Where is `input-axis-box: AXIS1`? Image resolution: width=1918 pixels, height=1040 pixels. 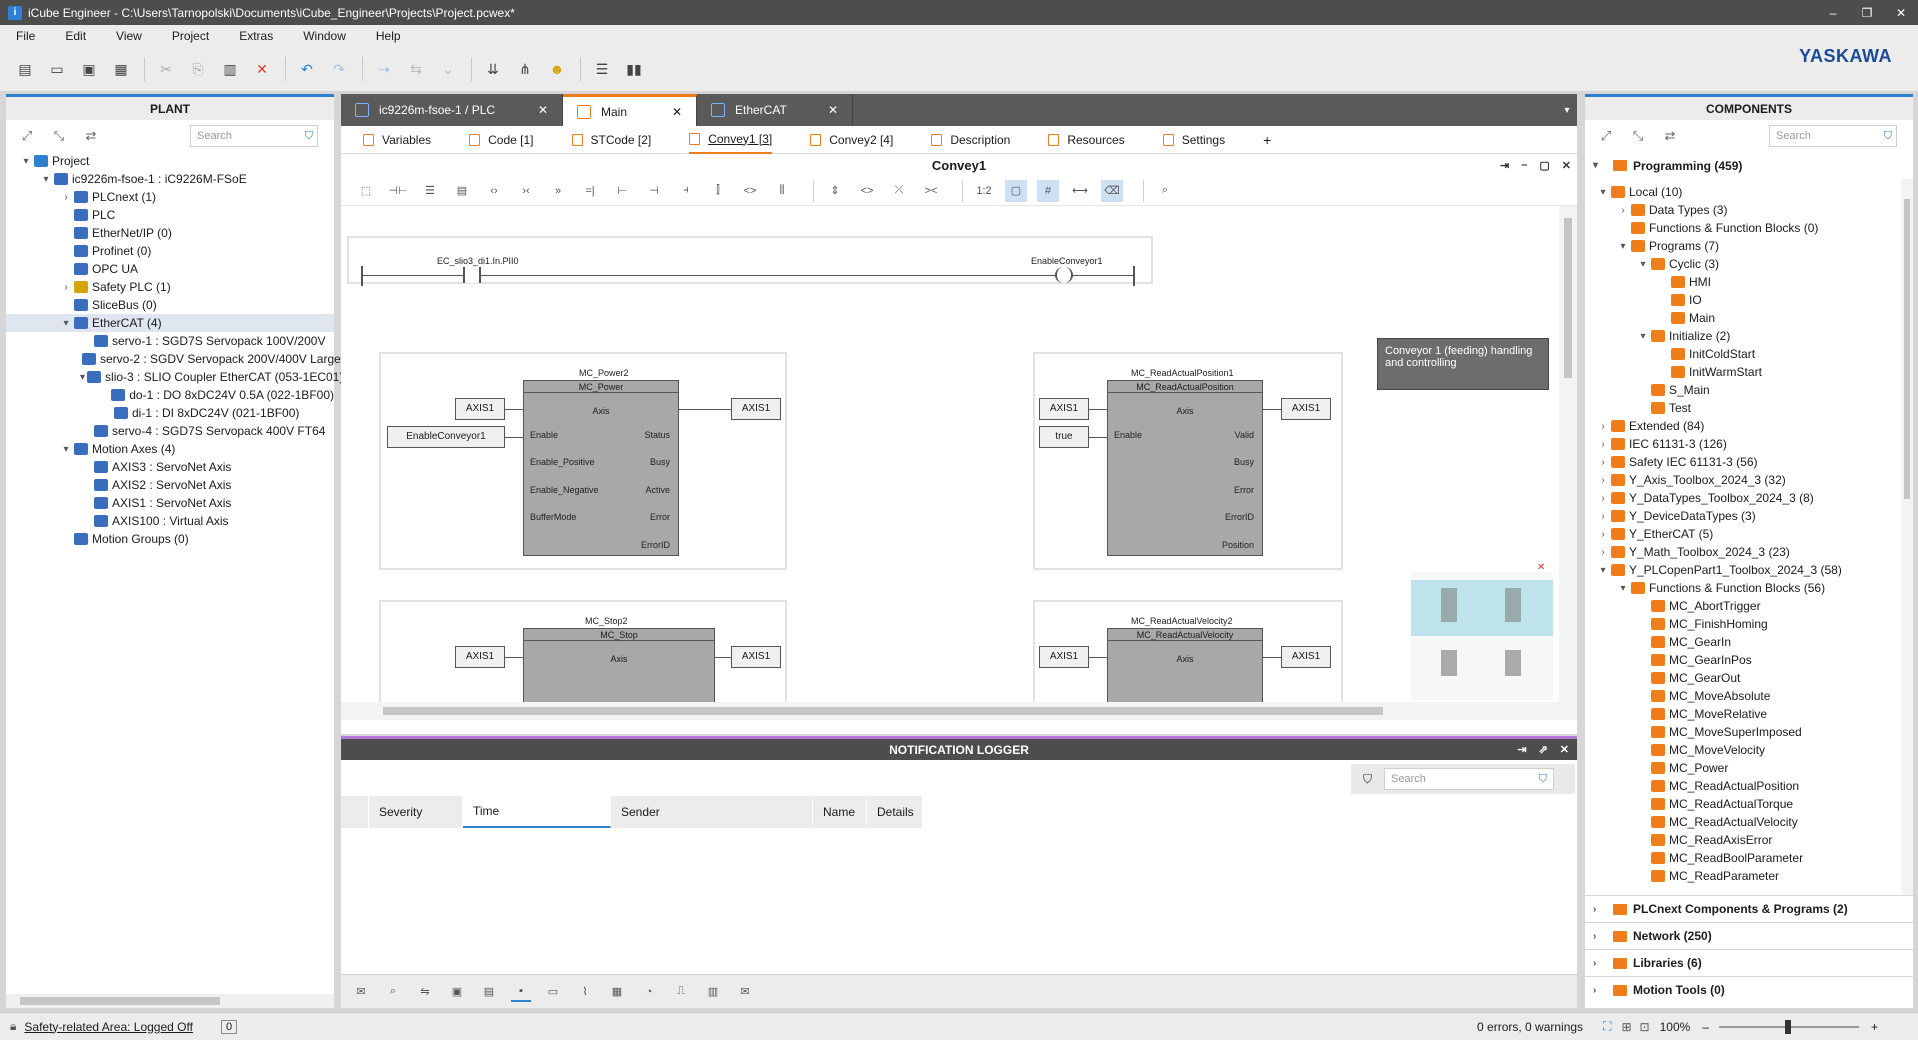 input-axis-box: AXIS1 is located at coordinates (480, 657).